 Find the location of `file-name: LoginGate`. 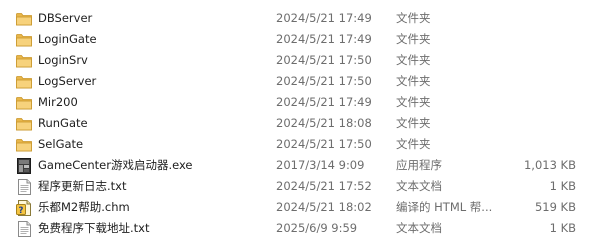

file-name: LoginGate is located at coordinates (67, 39).